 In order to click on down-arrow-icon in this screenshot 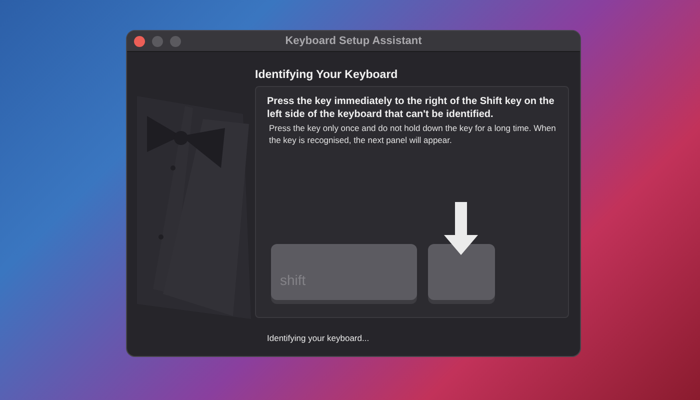, I will do `click(461, 228)`.